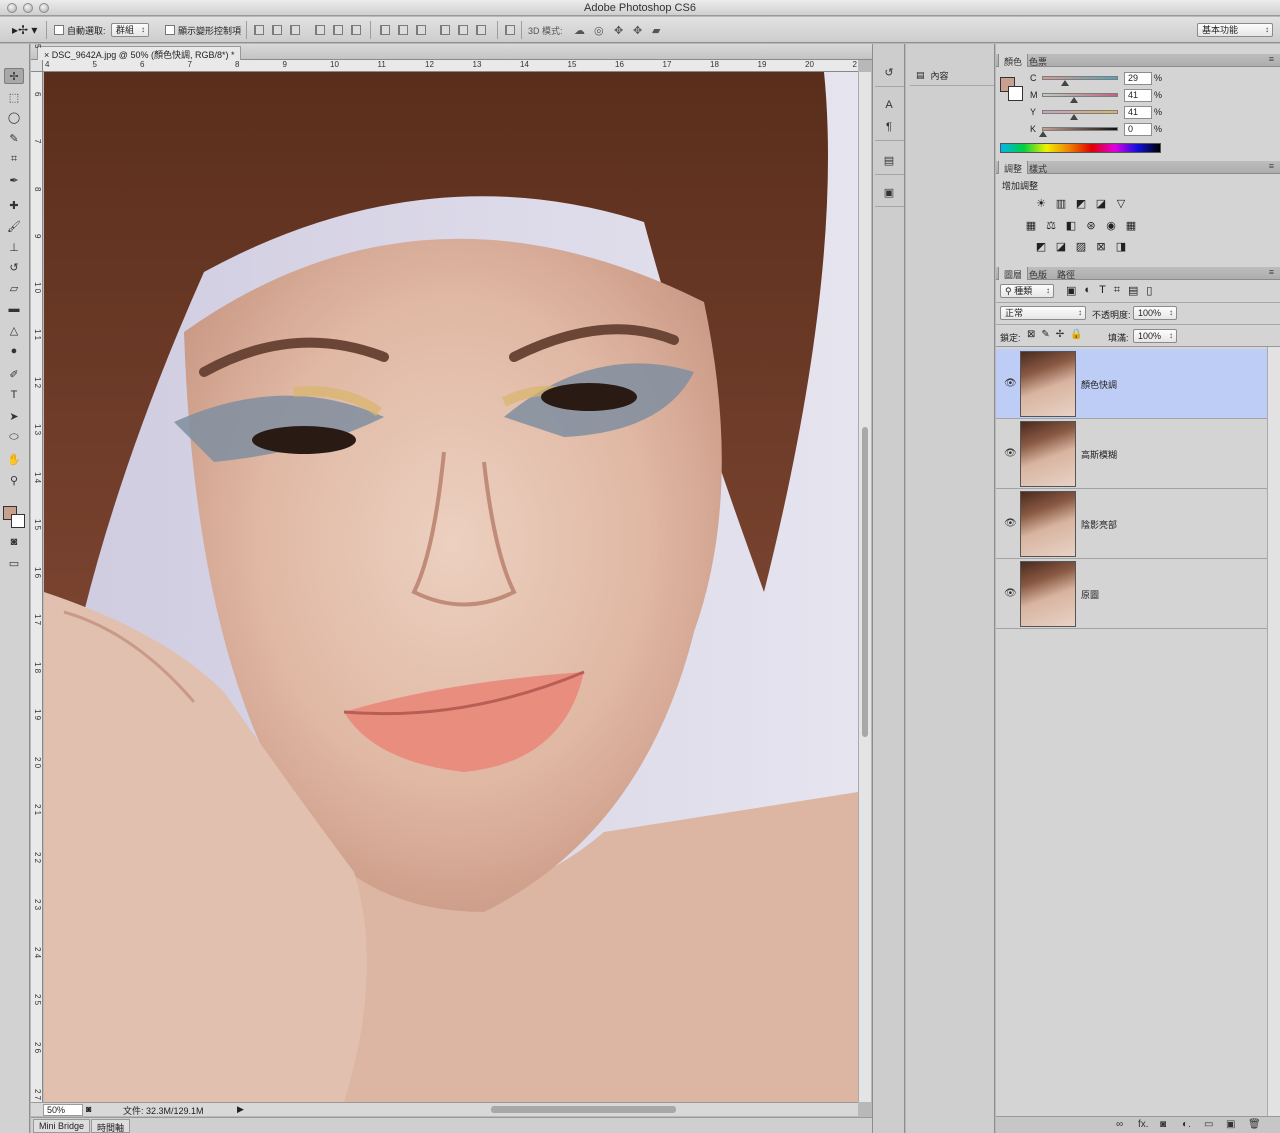 The image size is (1280, 1133). Describe the element at coordinates (1121, 247) in the screenshot. I see `adjustment-icon: ◨` at that location.